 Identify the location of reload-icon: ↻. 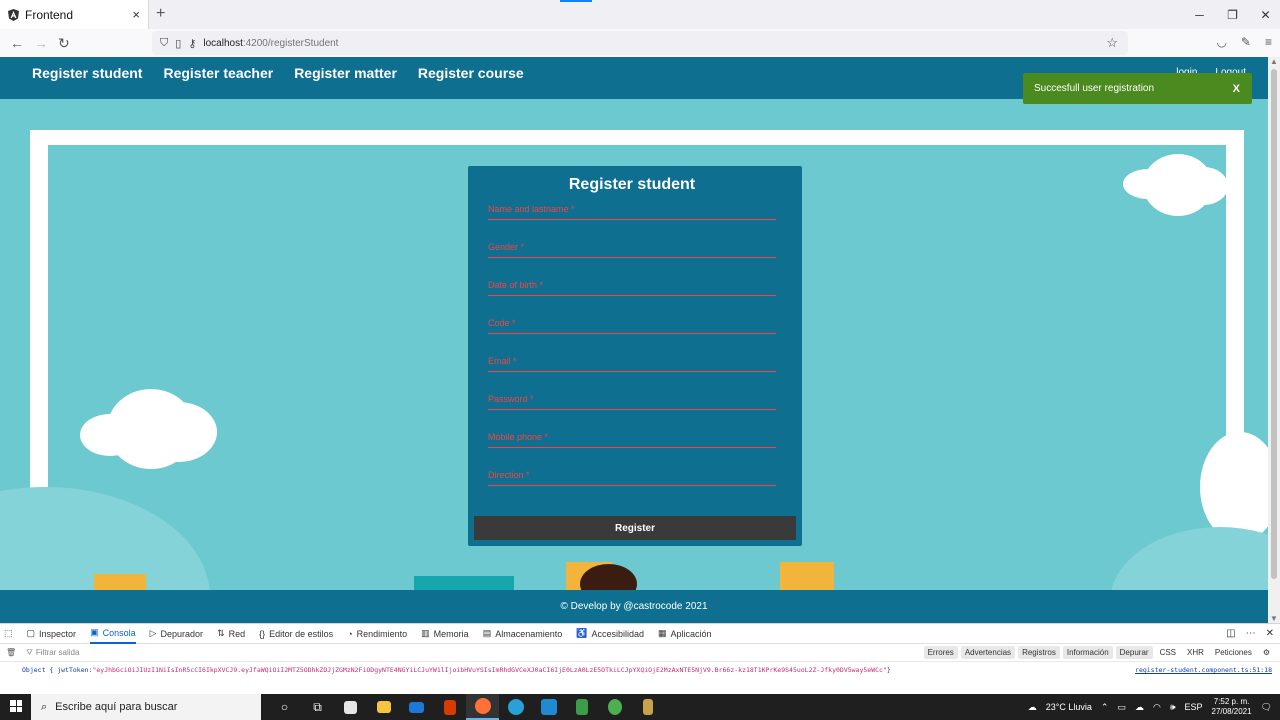
(64, 43).